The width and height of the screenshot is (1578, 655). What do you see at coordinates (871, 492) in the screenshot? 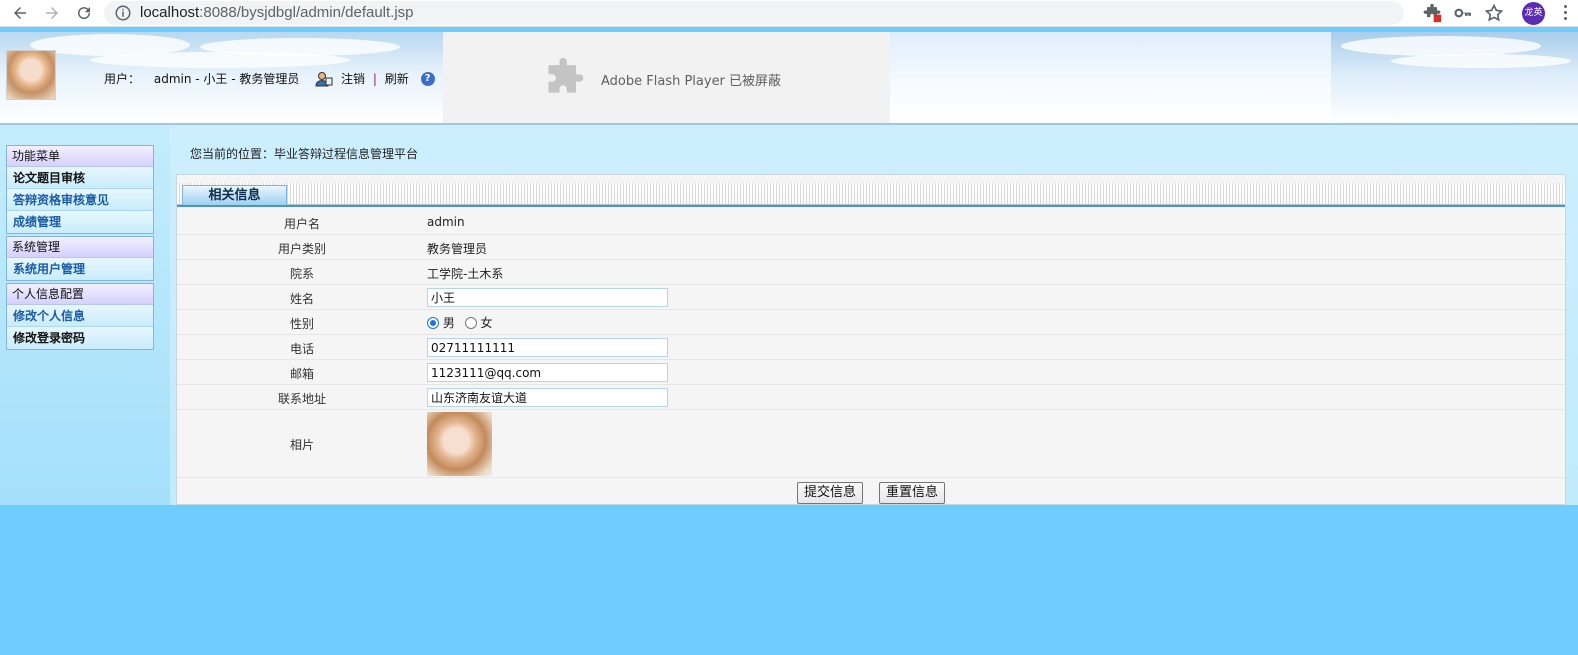
I see `form-actions: 提交信息 重置信息` at bounding box center [871, 492].